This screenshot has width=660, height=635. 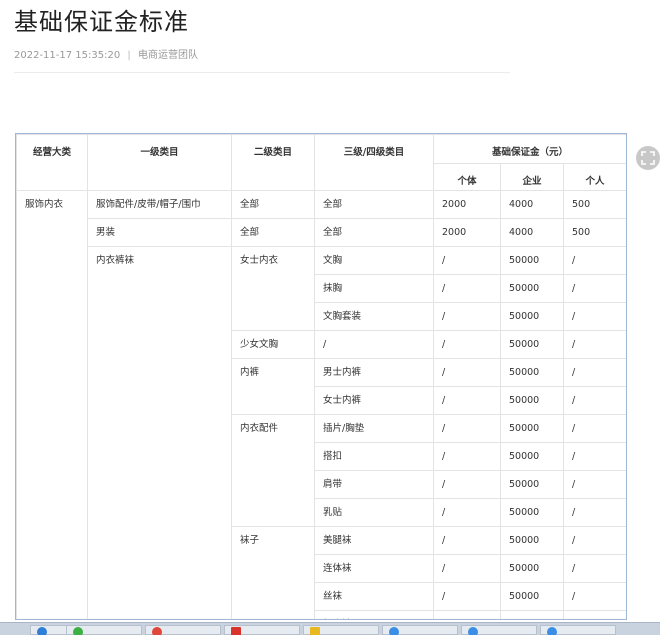 I want to click on cell-level2: 袜子, so click(x=273, y=572).